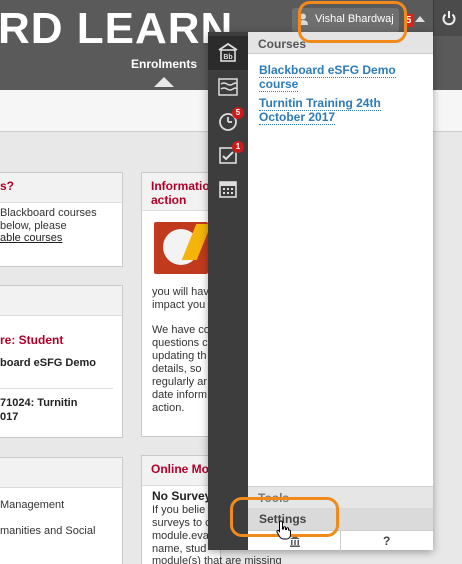 Image resolution: width=462 pixels, height=564 pixels. I want to click on module-text: impact you, so click(179, 305).